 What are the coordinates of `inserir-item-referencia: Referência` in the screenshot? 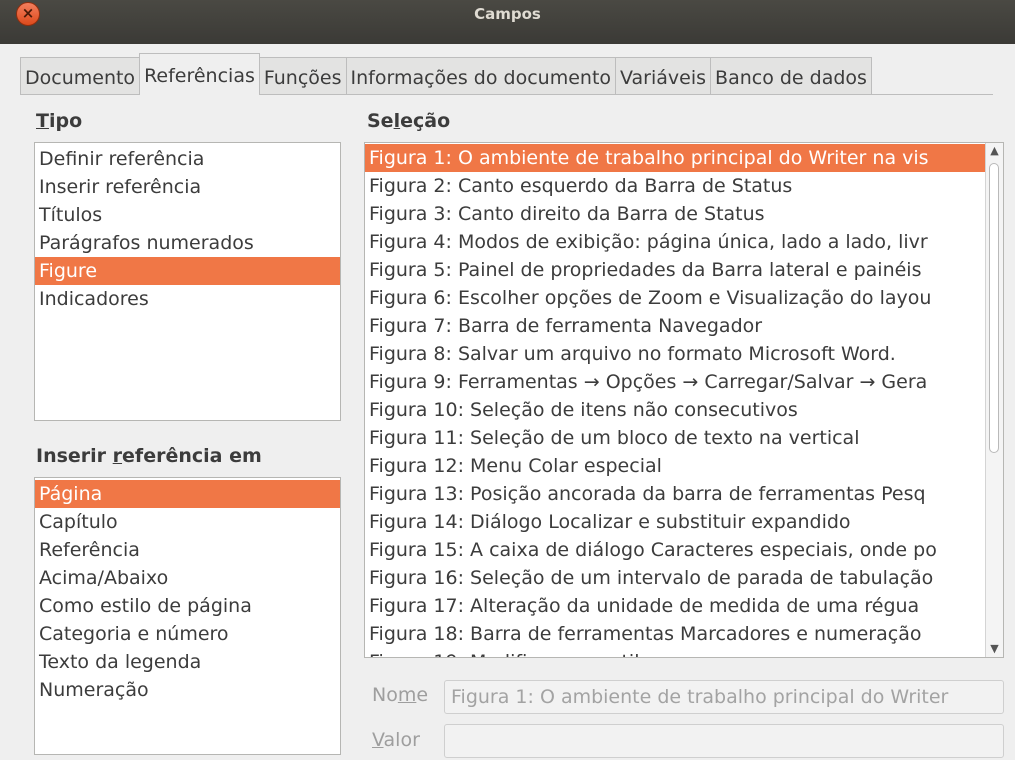 It's located at (187, 550).